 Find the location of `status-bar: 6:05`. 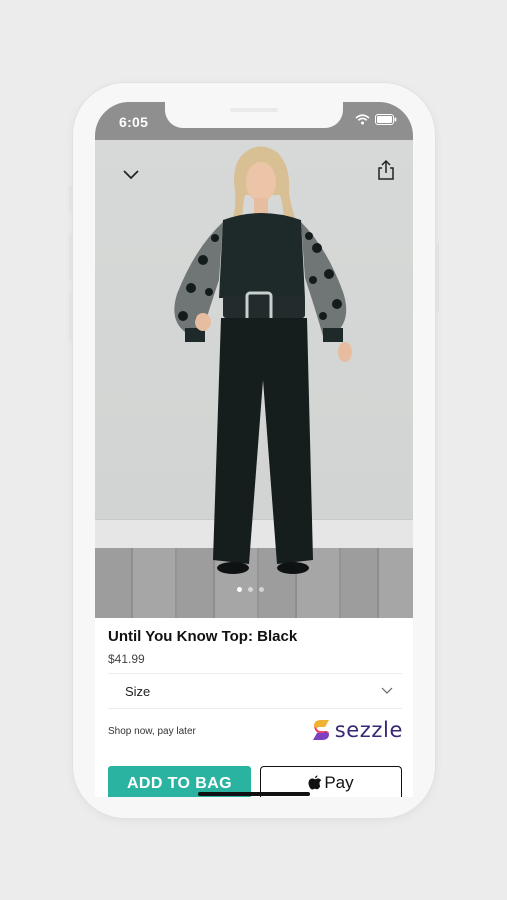

status-bar: 6:05 is located at coordinates (254, 121).